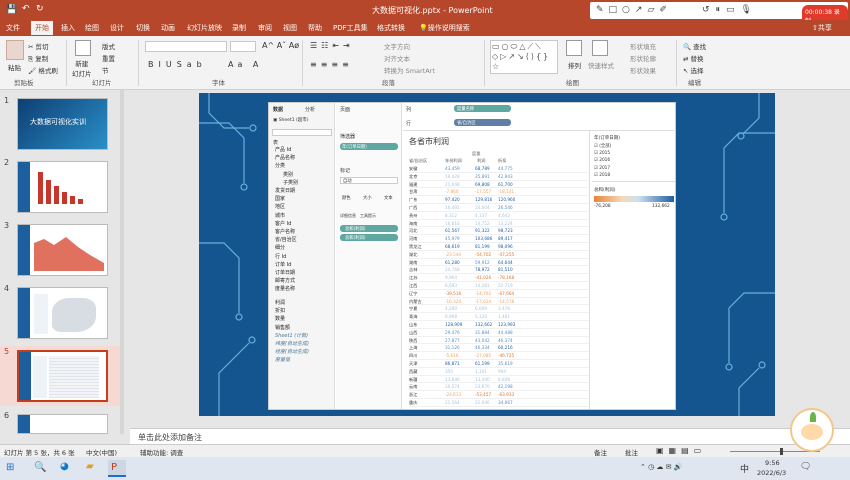 The height and width of the screenshot is (480, 850). I want to click on shape-effects-button: 形状效果, so click(643, 70).